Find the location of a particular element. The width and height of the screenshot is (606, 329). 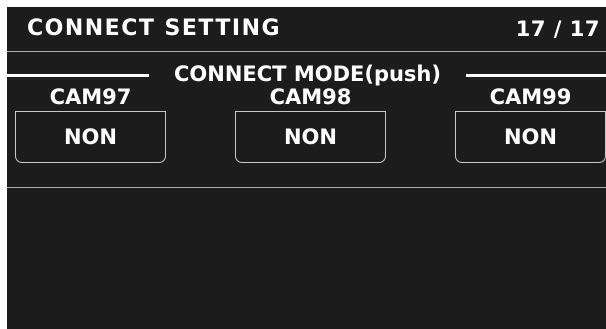

cam98-mode-button: NON is located at coordinates (310, 137).